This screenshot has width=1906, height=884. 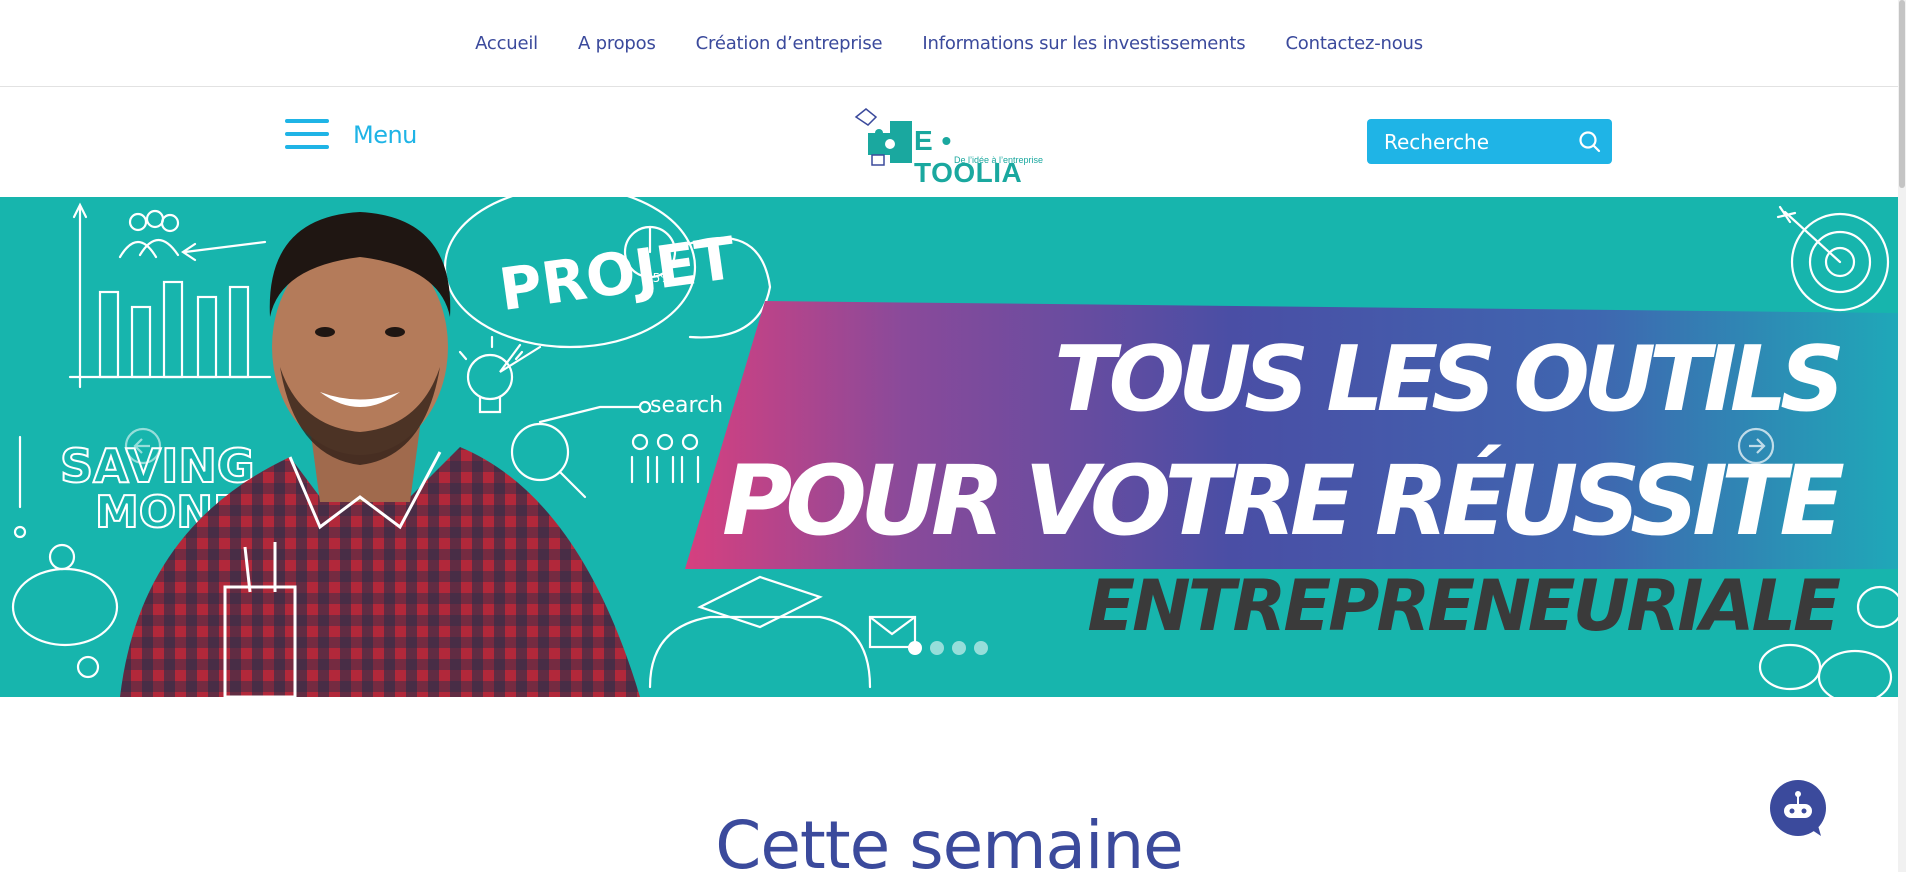 I want to click on logo-tagline: De l’idée à l’entreprise, so click(x=999, y=160).